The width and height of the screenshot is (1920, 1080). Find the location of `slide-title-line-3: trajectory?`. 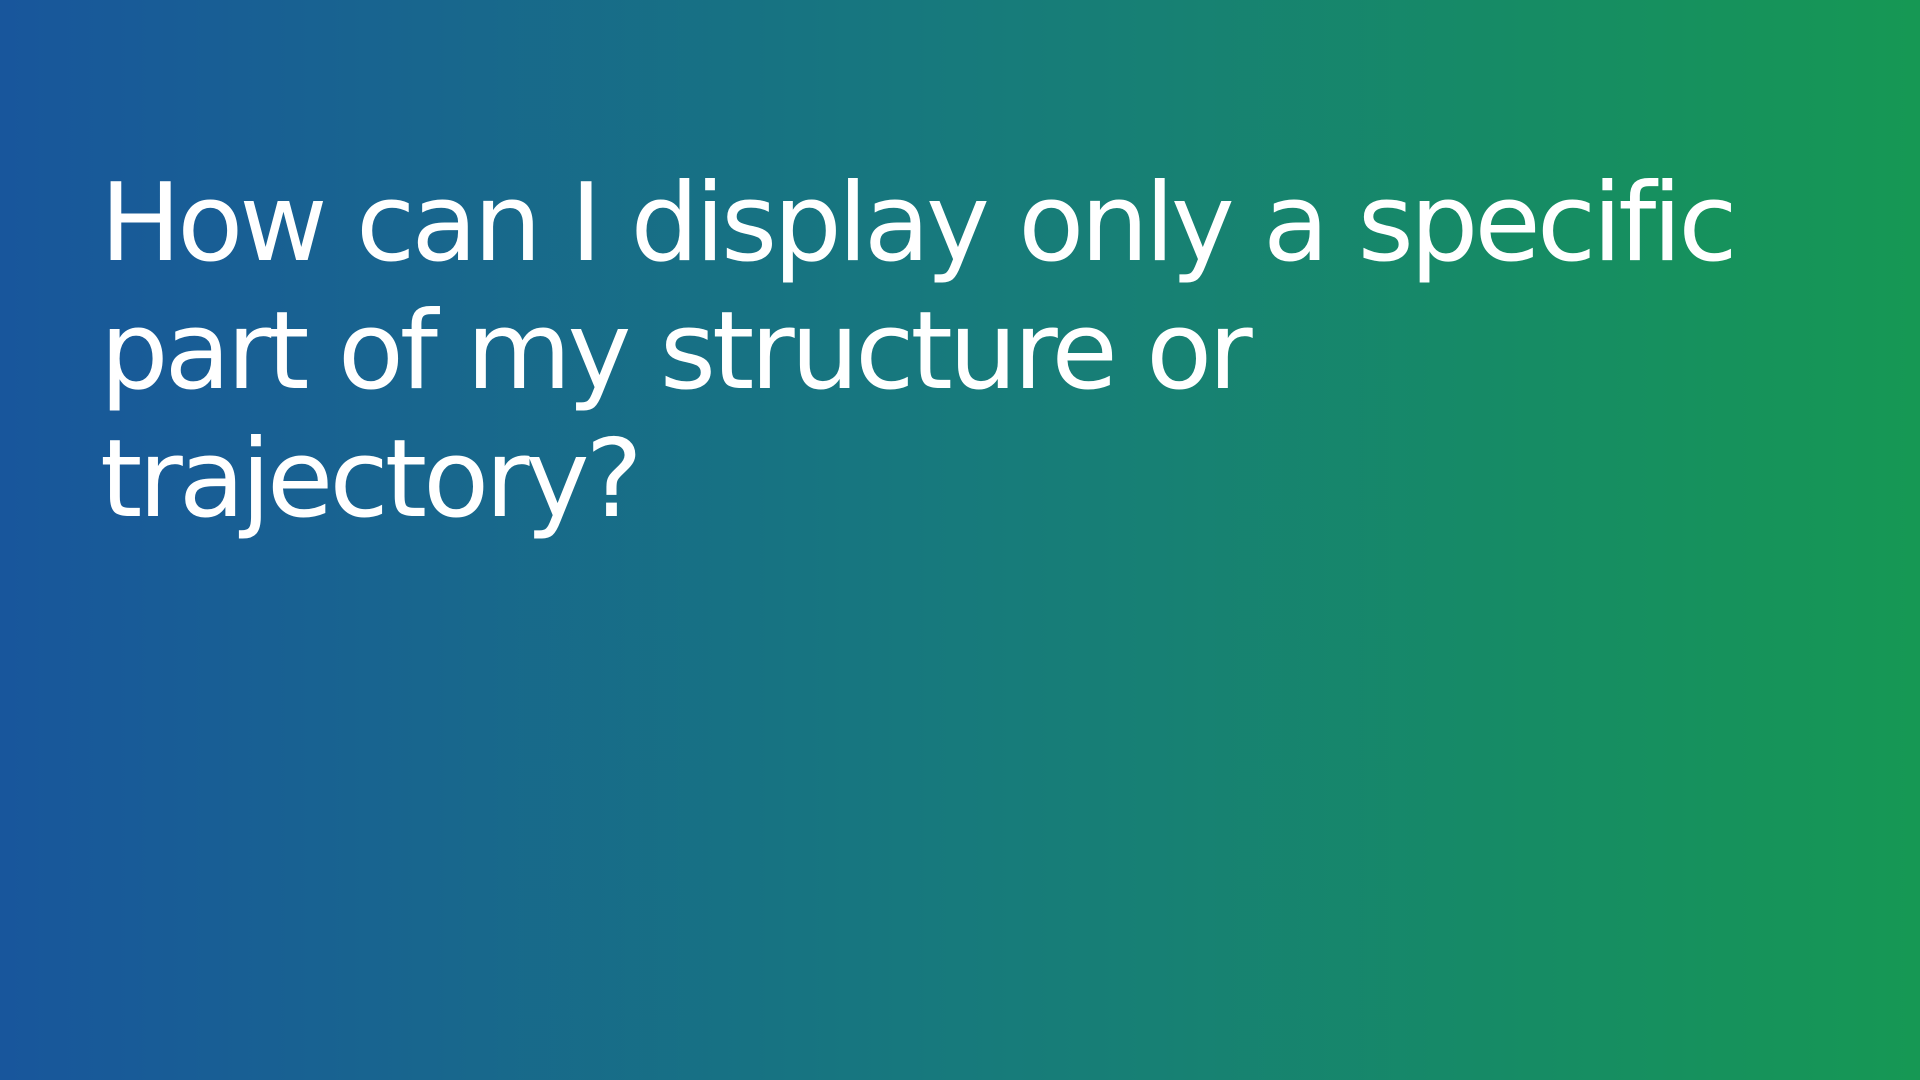

slide-title-line-3: trajectory? is located at coordinates (371, 479).